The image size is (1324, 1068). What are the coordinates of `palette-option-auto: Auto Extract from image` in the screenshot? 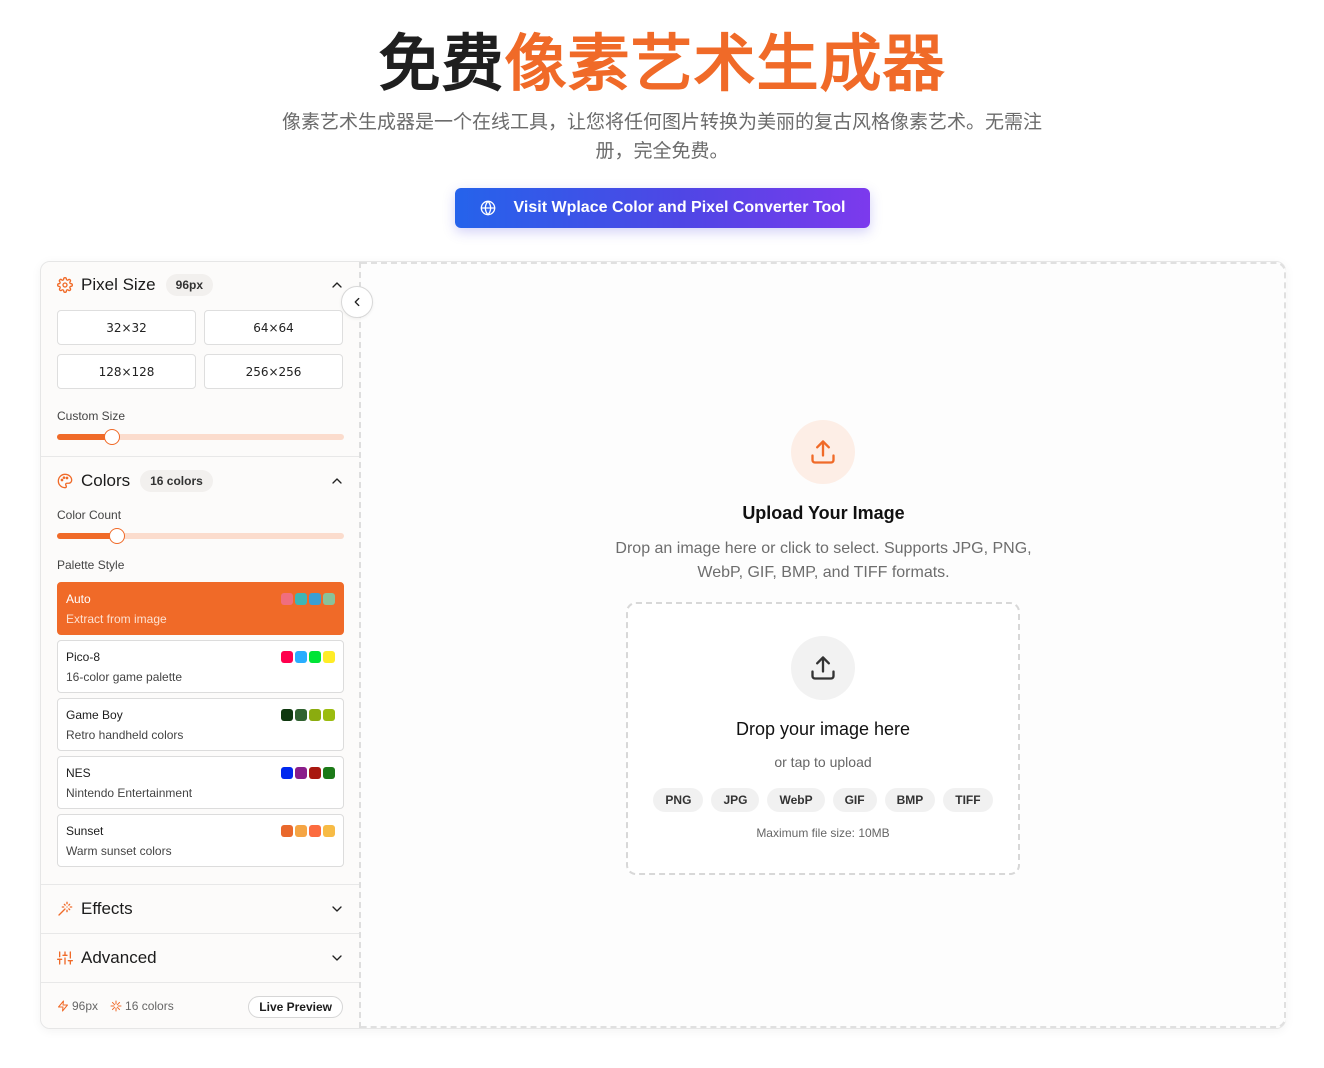 It's located at (200, 608).